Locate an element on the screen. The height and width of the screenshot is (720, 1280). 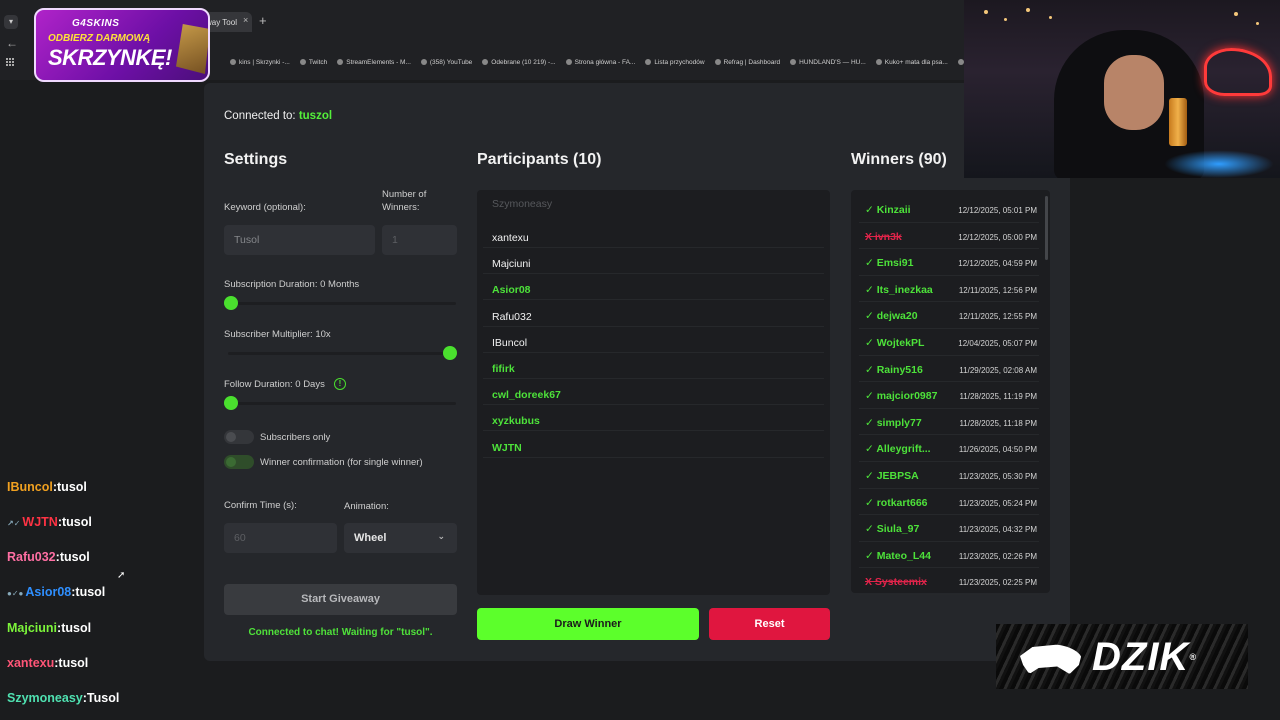
winner-row: ✓ Emsi91 12/12/2025, 04:59 PM is located at coordinates (949, 262).